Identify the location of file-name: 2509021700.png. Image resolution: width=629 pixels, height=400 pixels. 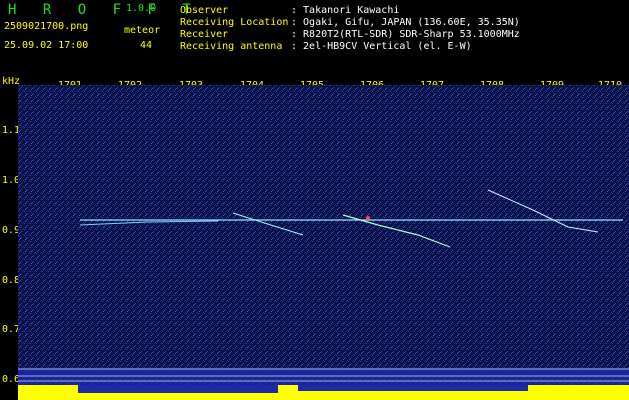
(46, 26).